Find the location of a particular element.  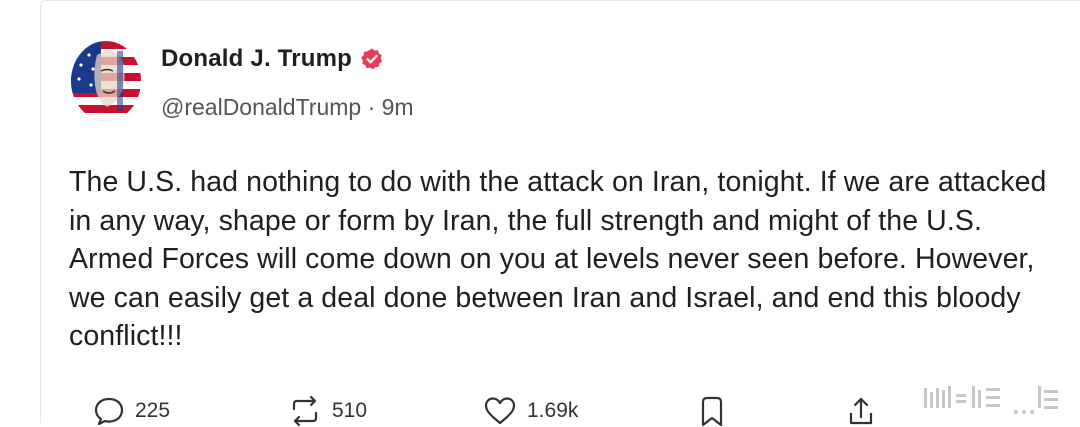

bookmark-icon is located at coordinates (712, 411).